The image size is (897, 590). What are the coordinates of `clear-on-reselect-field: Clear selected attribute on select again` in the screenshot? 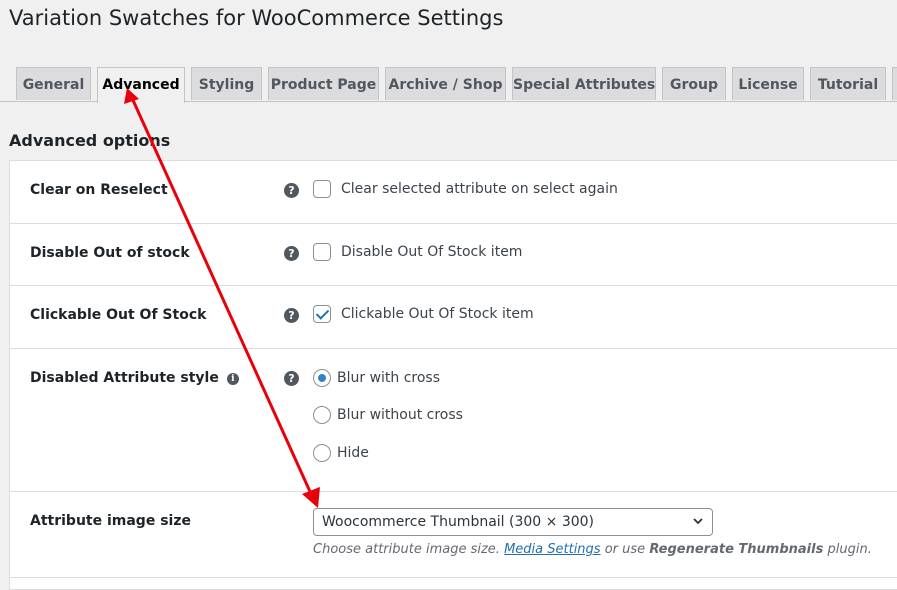 It's located at (465, 189).